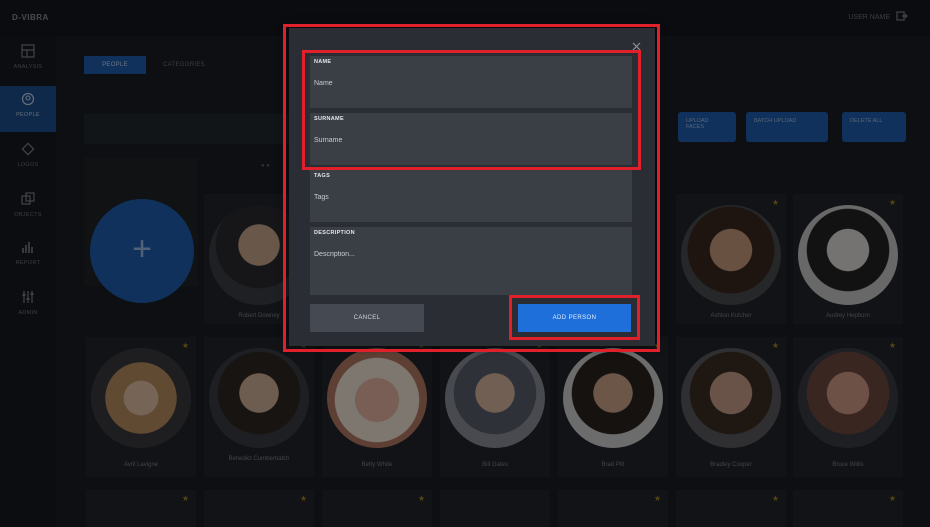  What do you see at coordinates (464, 197) in the screenshot?
I see `tags-input` at bounding box center [464, 197].